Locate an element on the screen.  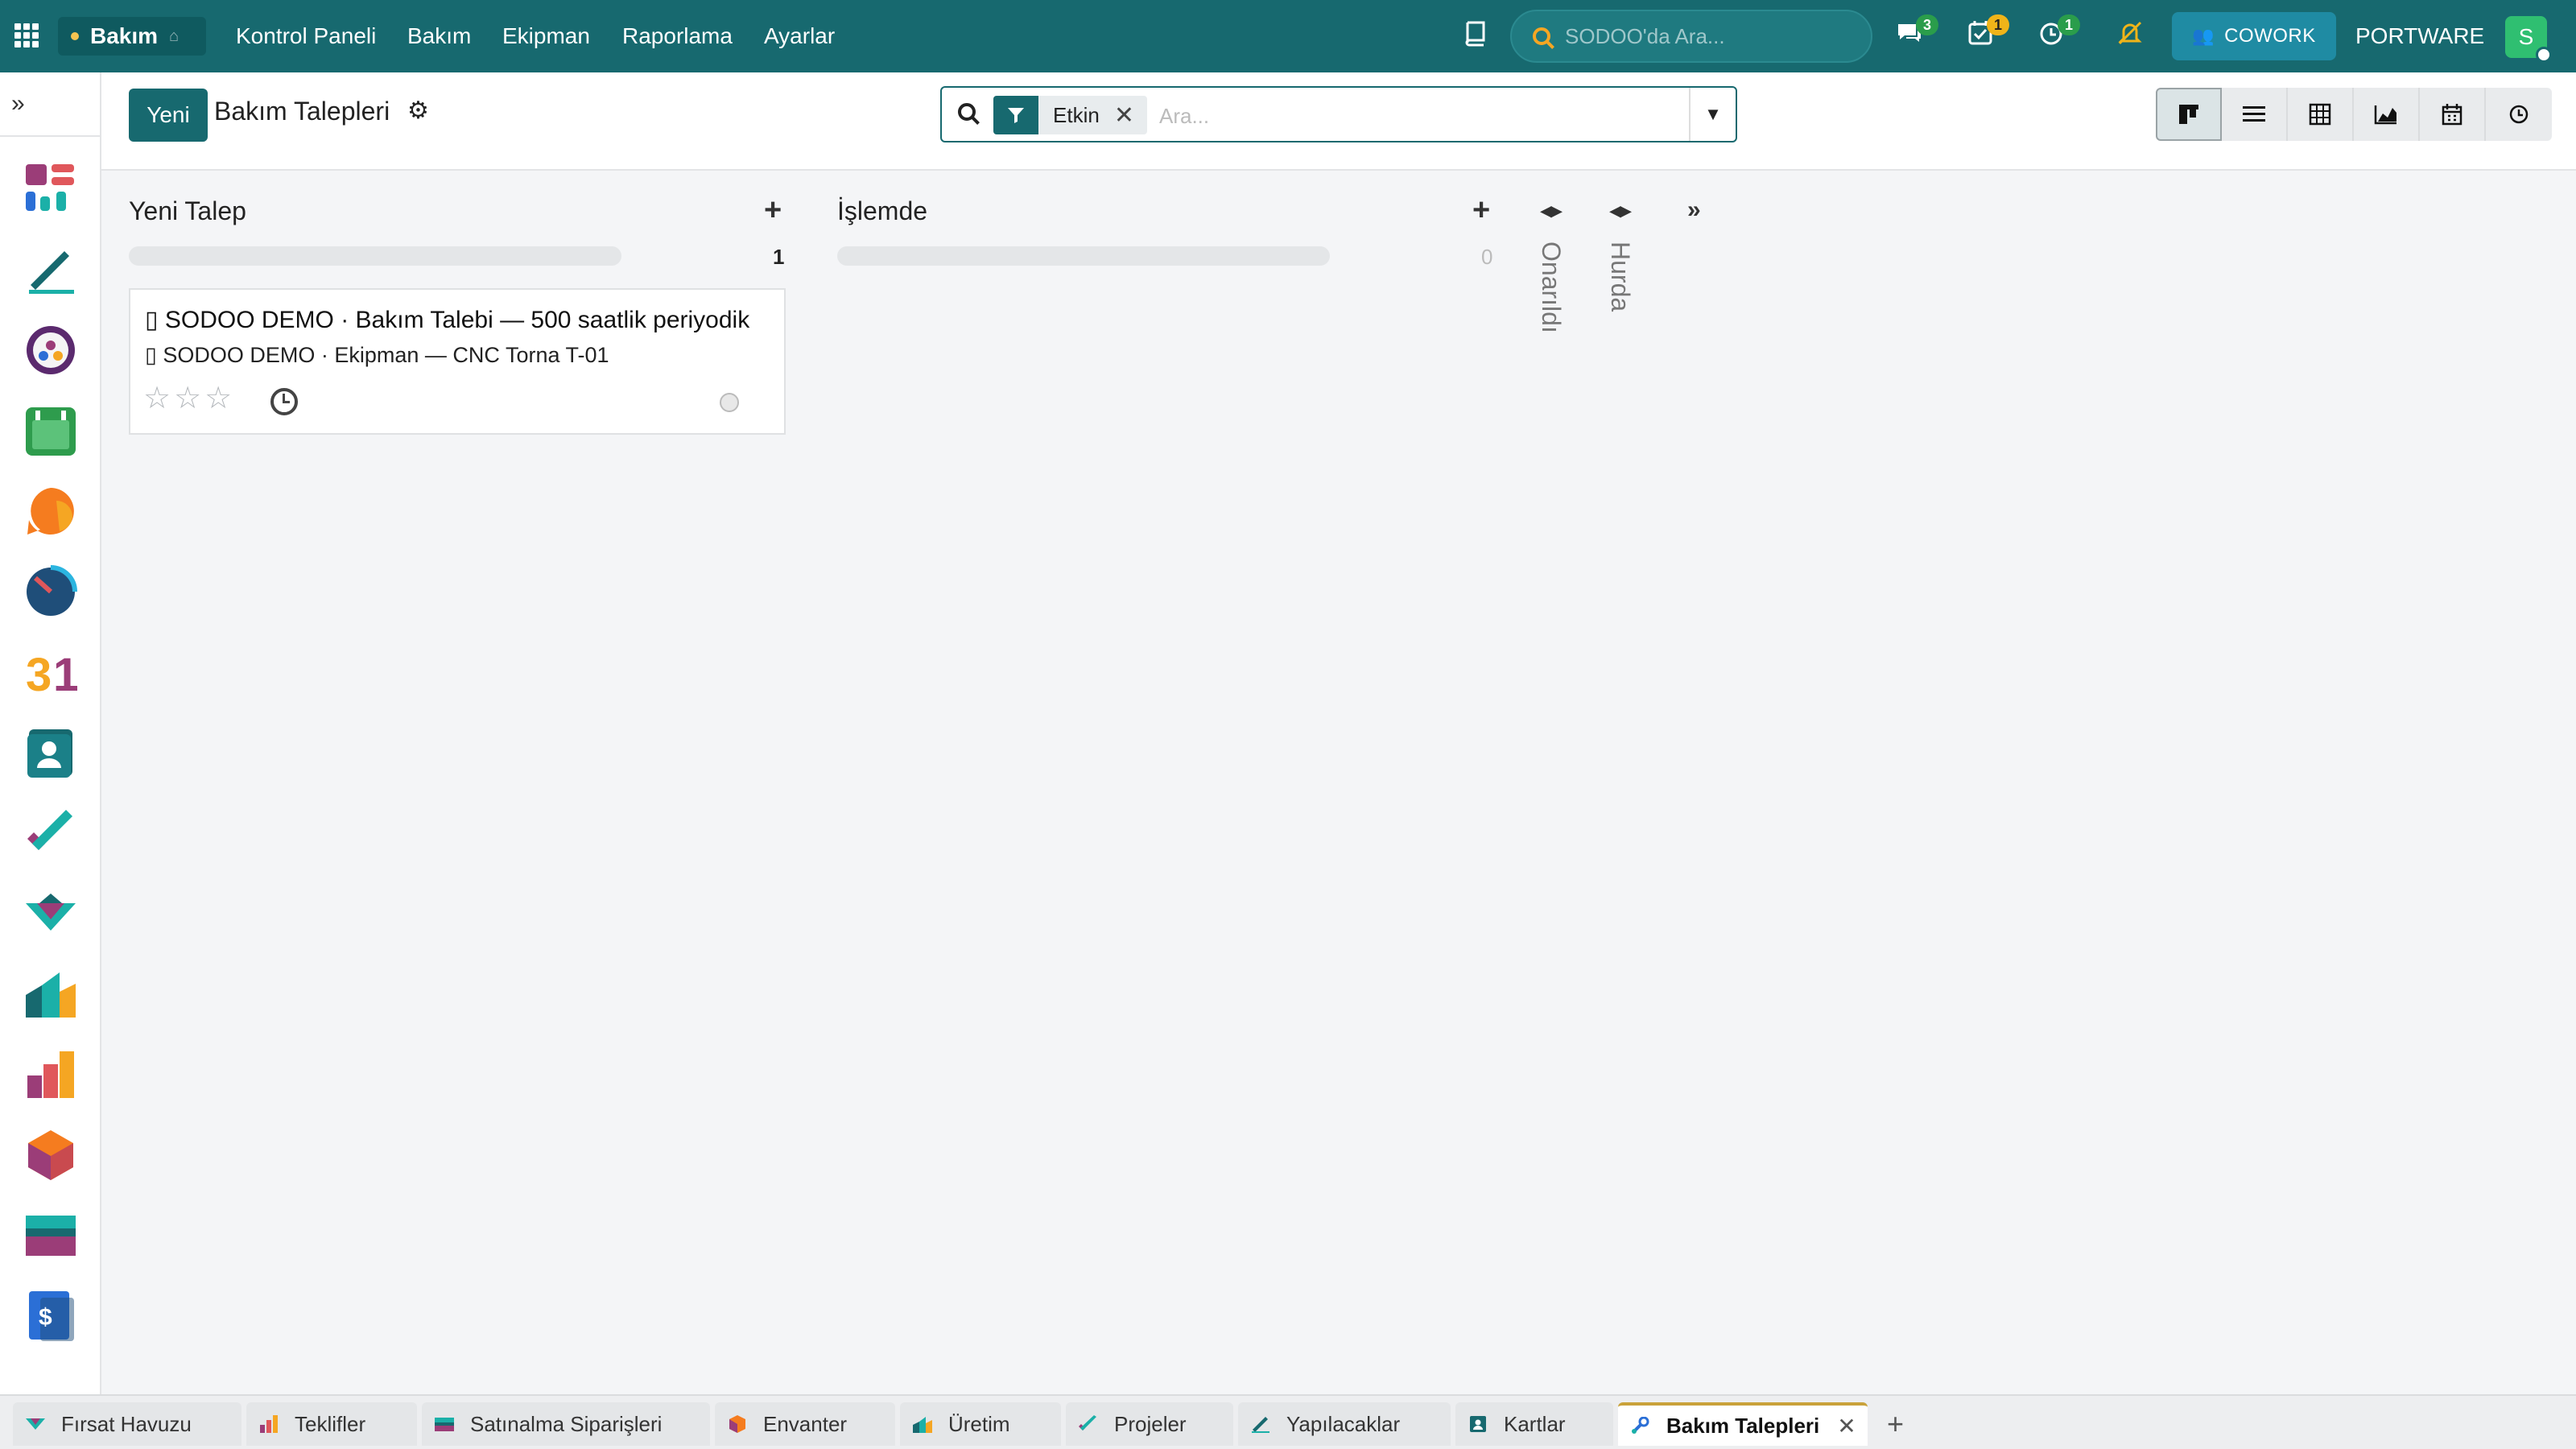
view-switcher is located at coordinates (2354, 114).